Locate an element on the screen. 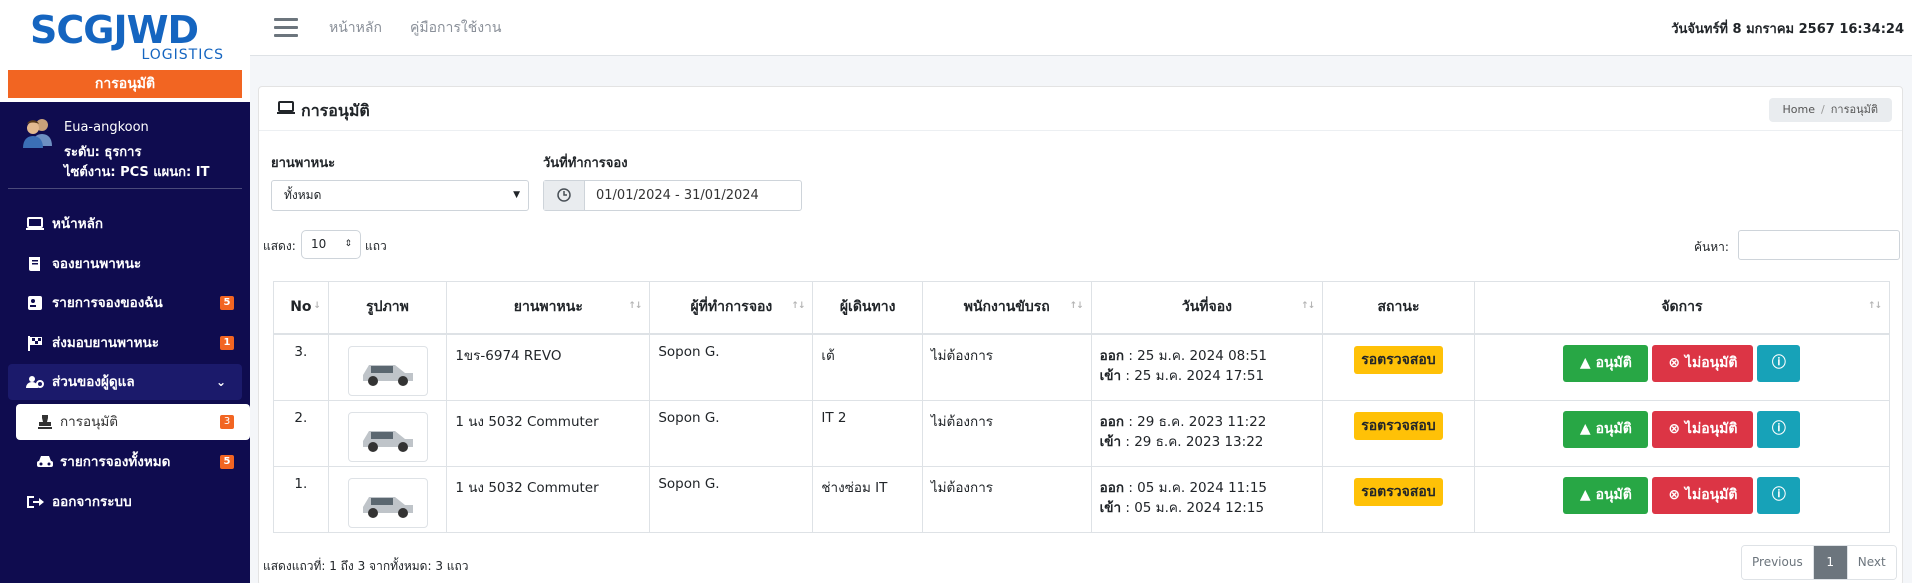 The image size is (1912, 583). cell-no: 1. is located at coordinates (301, 499).